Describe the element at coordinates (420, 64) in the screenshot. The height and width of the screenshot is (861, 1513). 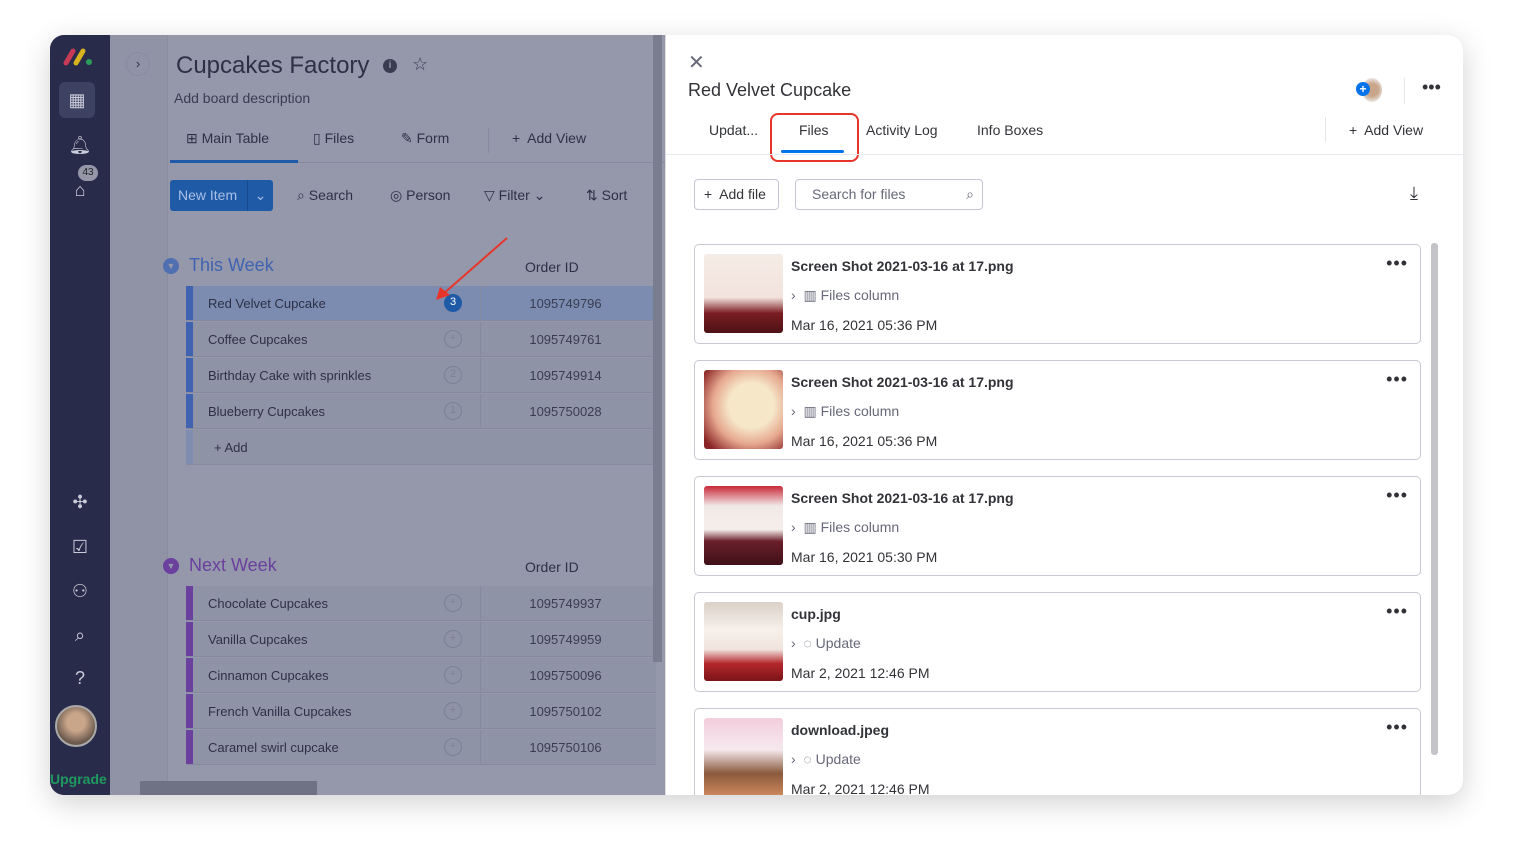
I see `star-icon: ☆` at that location.